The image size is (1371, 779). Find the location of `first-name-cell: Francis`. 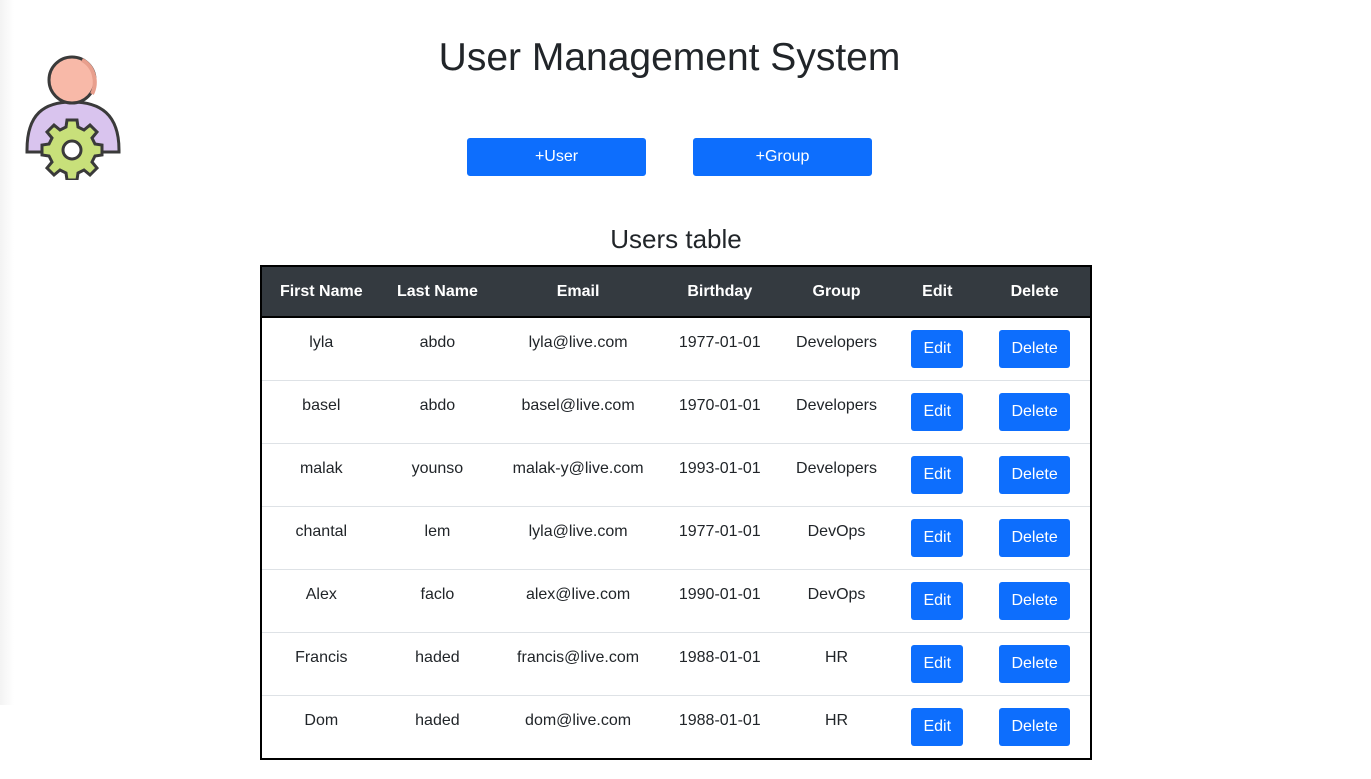

first-name-cell: Francis is located at coordinates (321, 664).